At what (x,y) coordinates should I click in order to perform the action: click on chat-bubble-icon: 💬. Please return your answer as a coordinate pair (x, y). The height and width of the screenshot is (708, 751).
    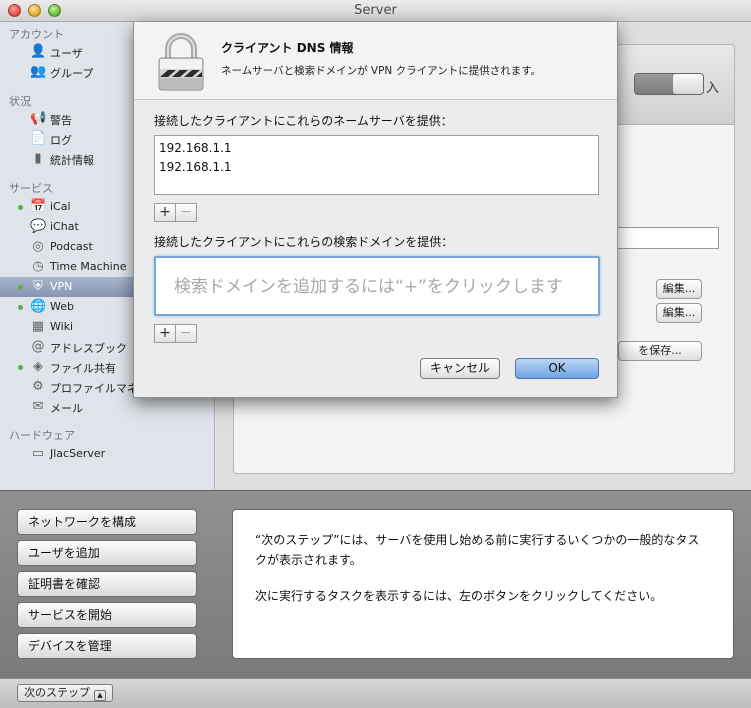
    Looking at the image, I should click on (38, 226).